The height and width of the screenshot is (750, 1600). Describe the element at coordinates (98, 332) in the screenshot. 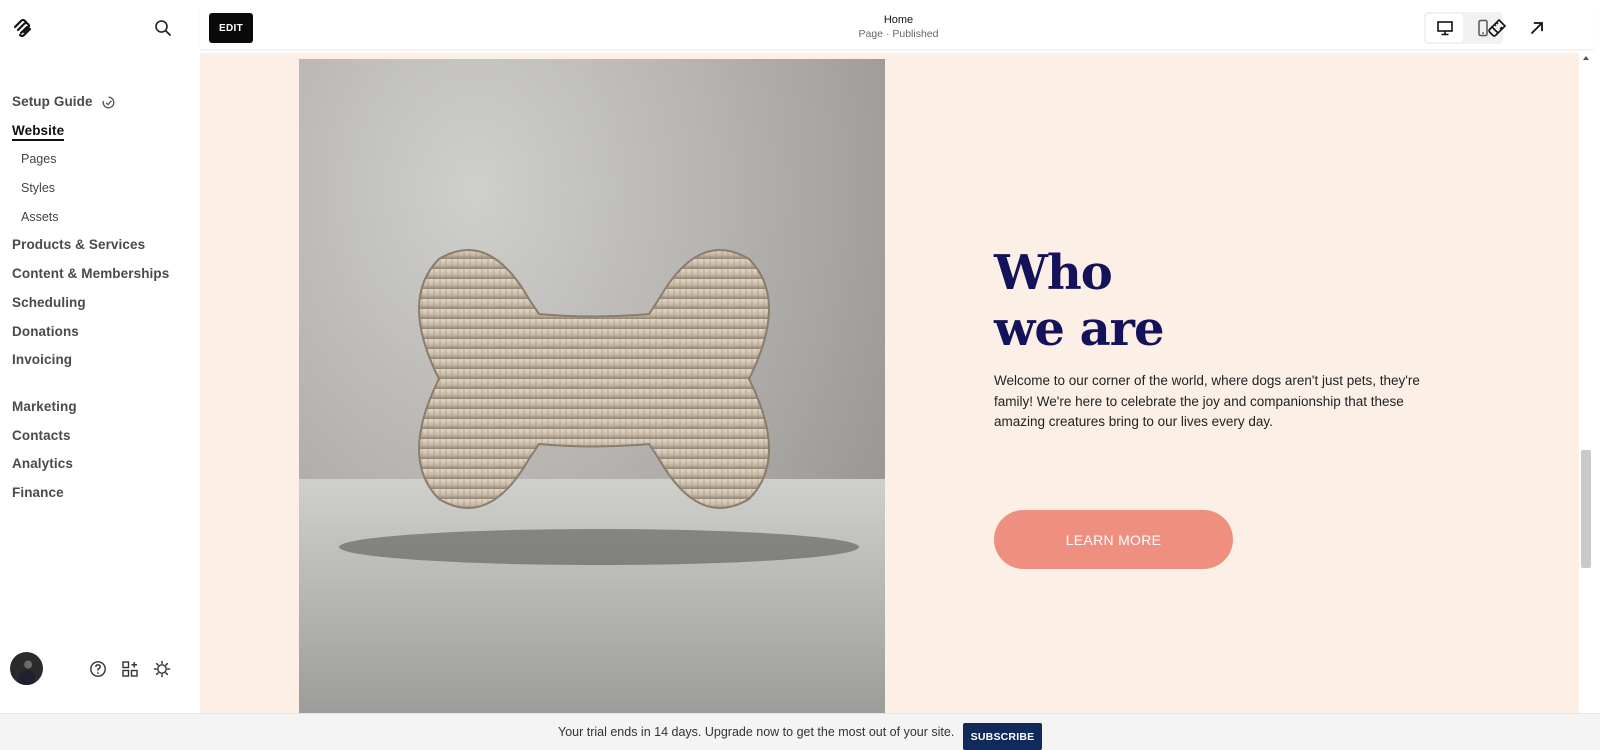

I see `sidebar-item-donations: Donations` at that location.